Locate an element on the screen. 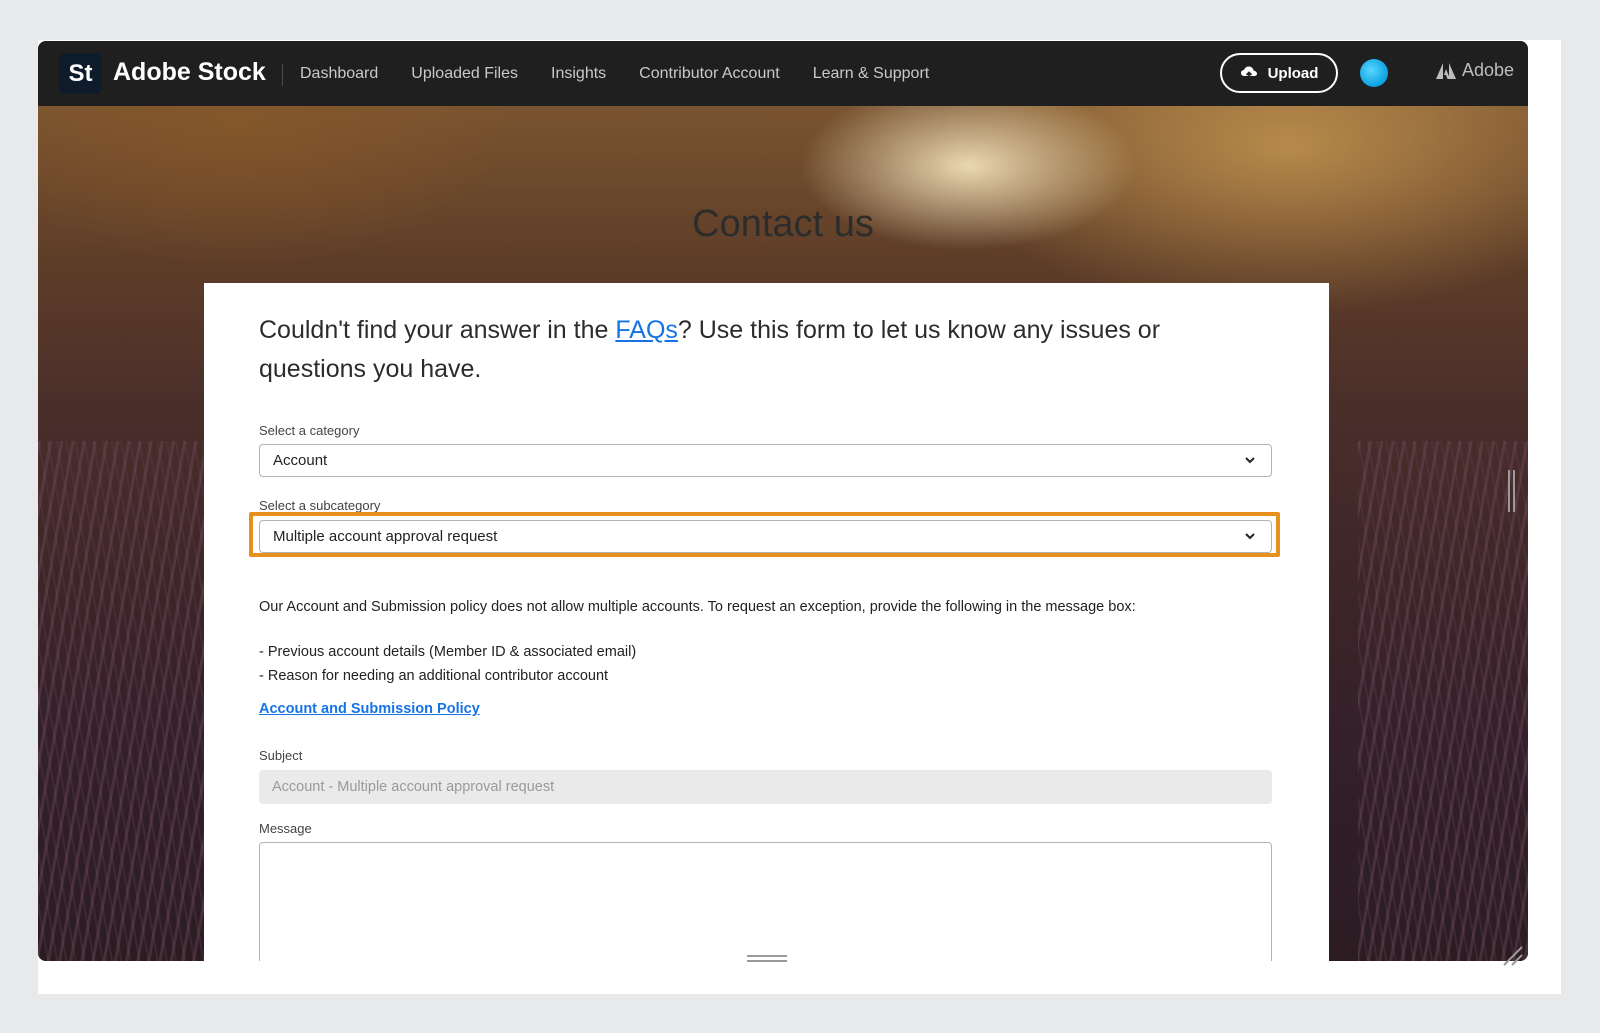 The image size is (1600, 1033). grass-right-decoration is located at coordinates (1443, 701).